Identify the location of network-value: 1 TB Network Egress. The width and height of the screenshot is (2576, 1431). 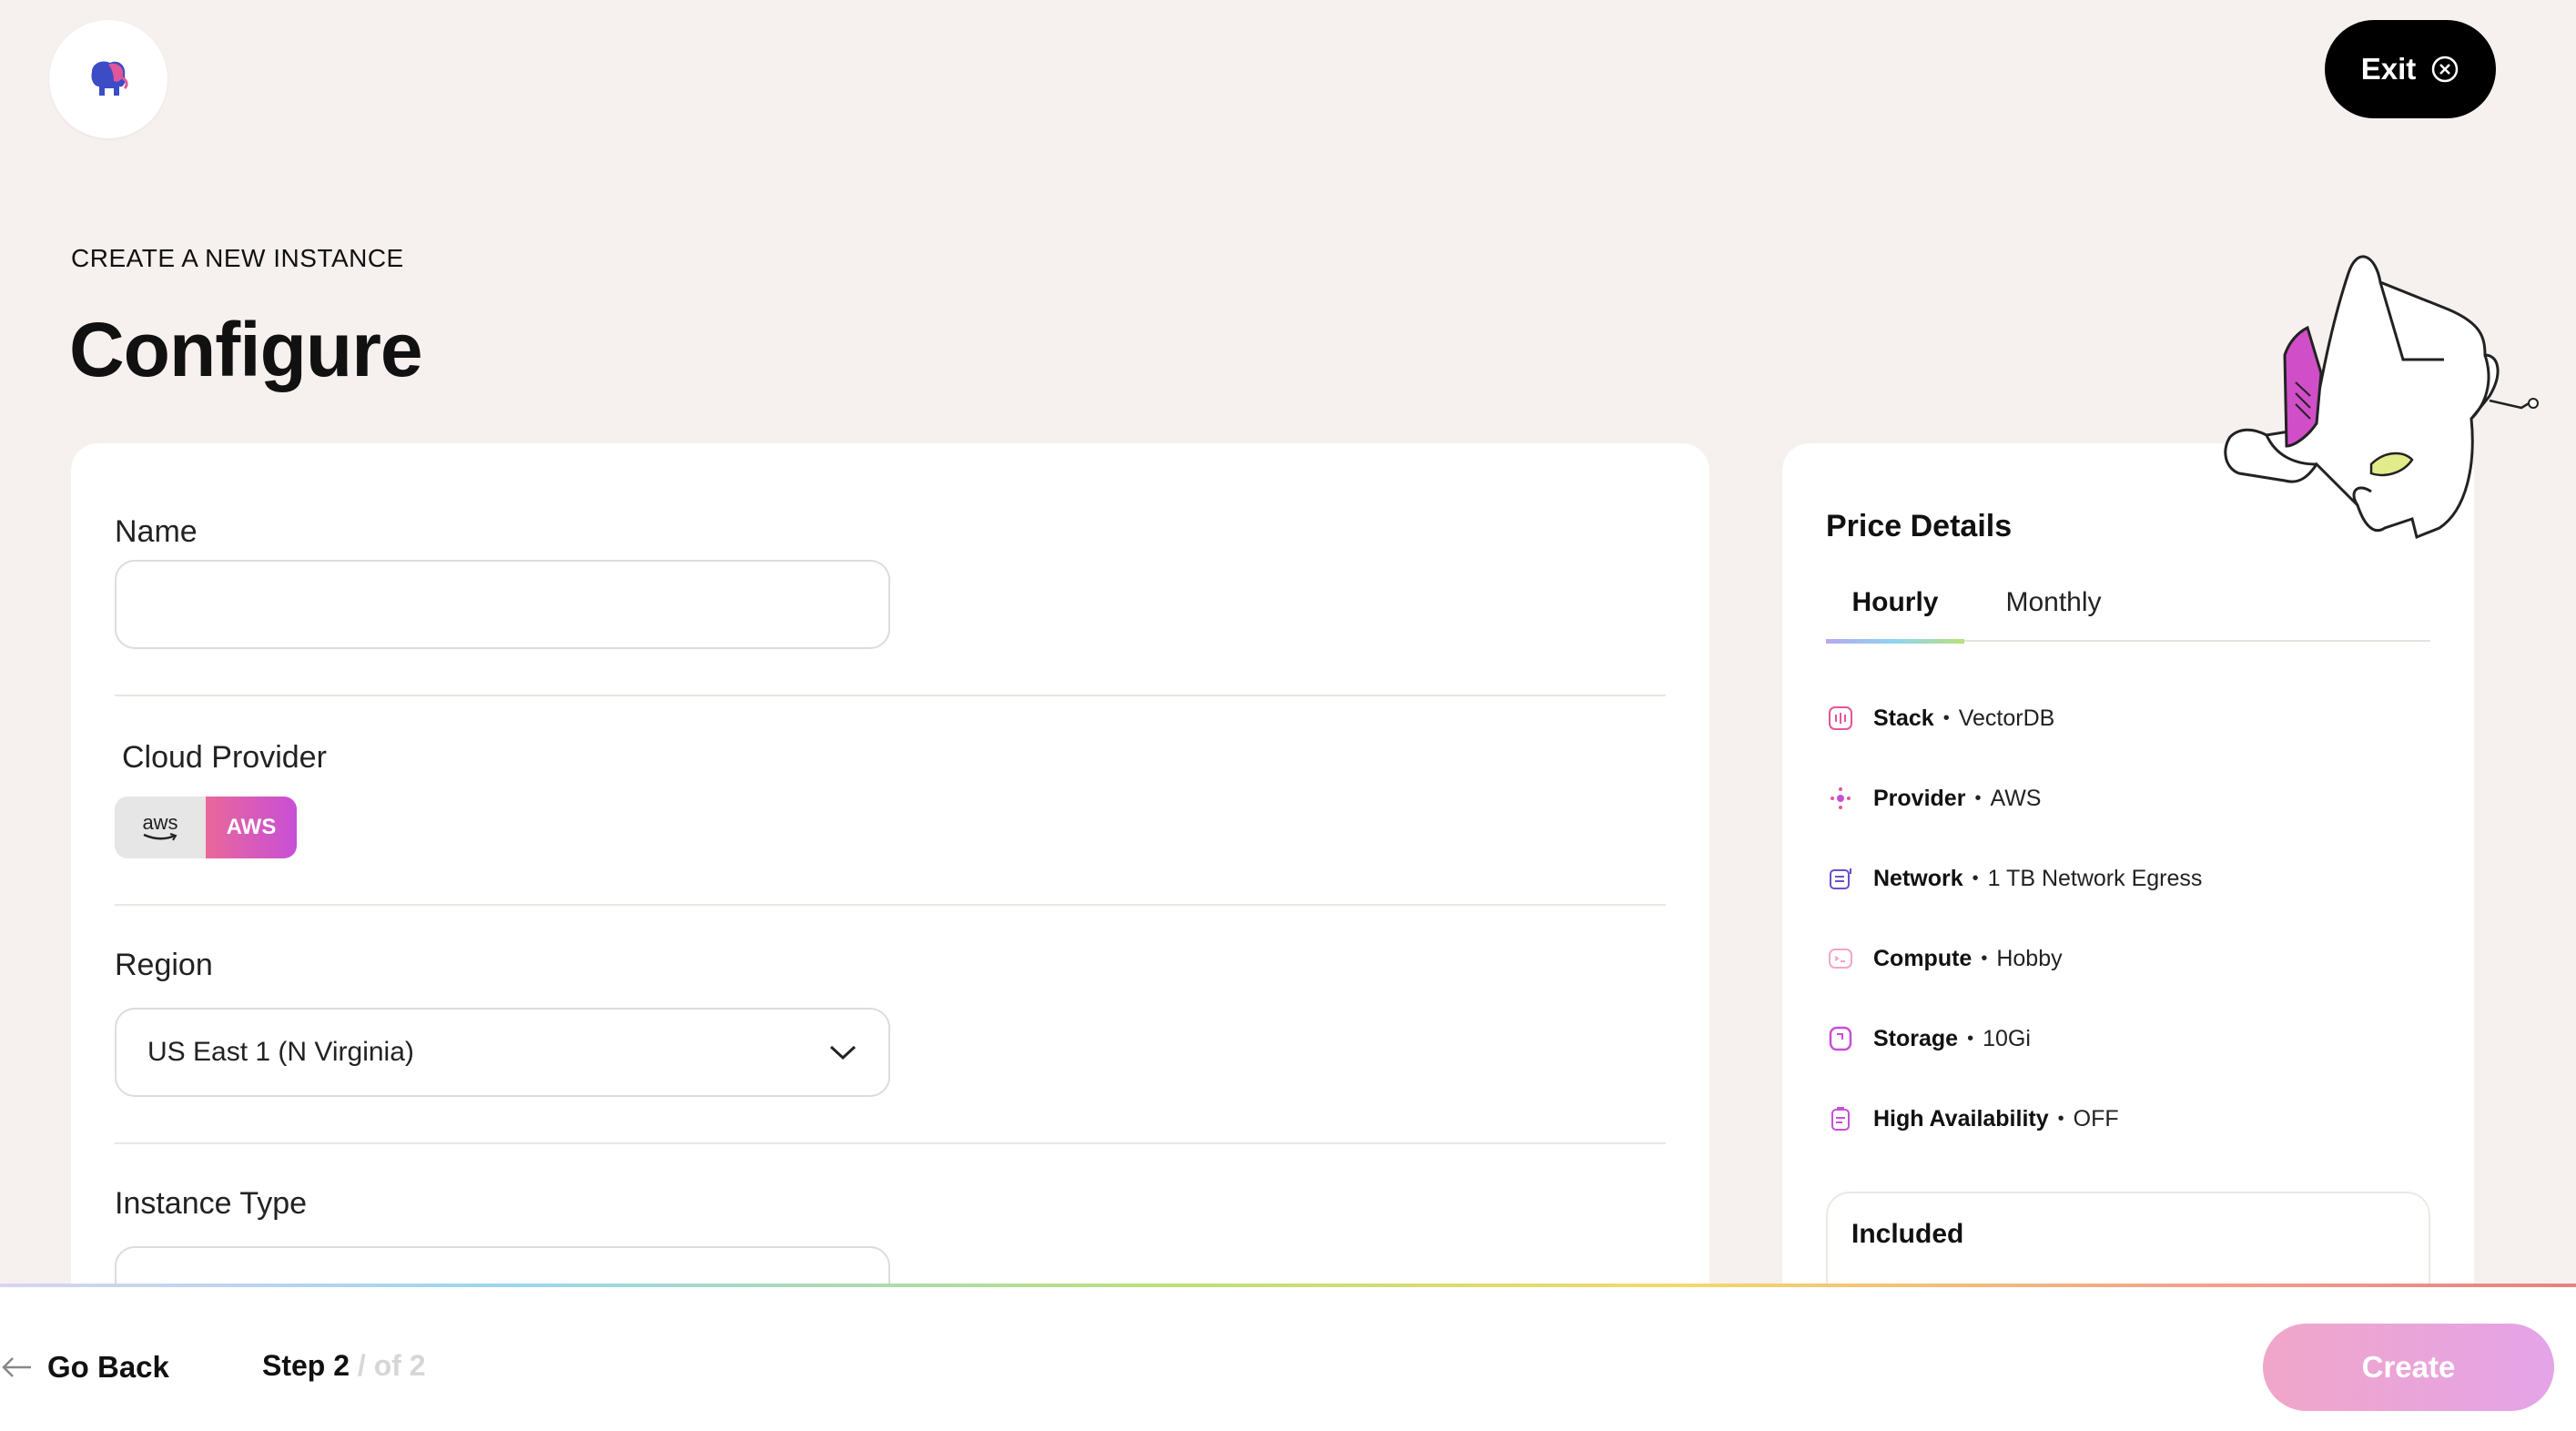
(2095, 878).